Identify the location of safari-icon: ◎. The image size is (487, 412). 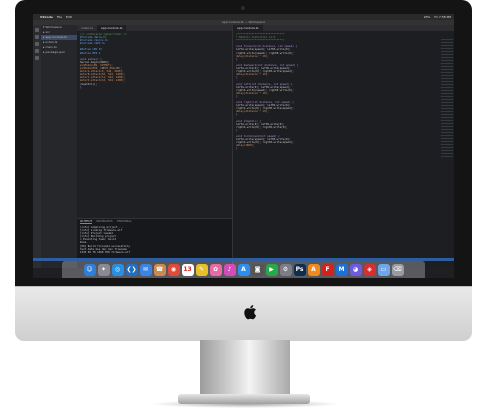
(117, 269).